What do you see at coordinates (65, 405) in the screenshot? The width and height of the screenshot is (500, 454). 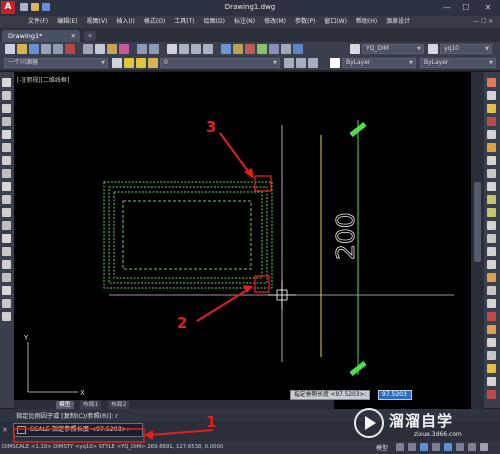 I see `tab-model: 模型` at bounding box center [65, 405].